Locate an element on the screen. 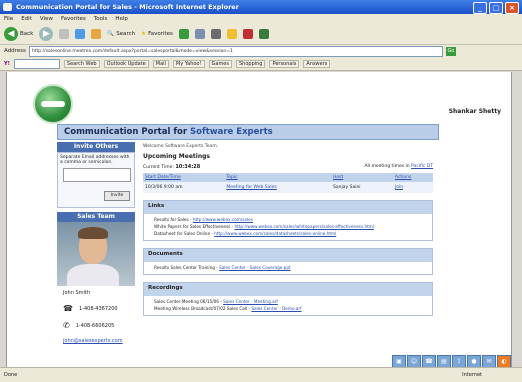  search-button: 🔍 Search is located at coordinates (121, 34).